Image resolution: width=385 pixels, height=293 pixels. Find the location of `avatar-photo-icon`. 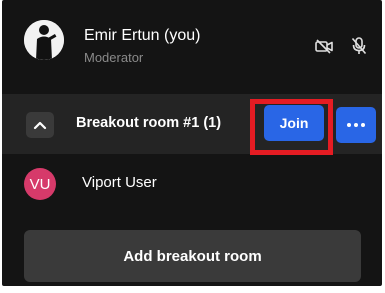

avatar-photo-icon is located at coordinates (44, 40).